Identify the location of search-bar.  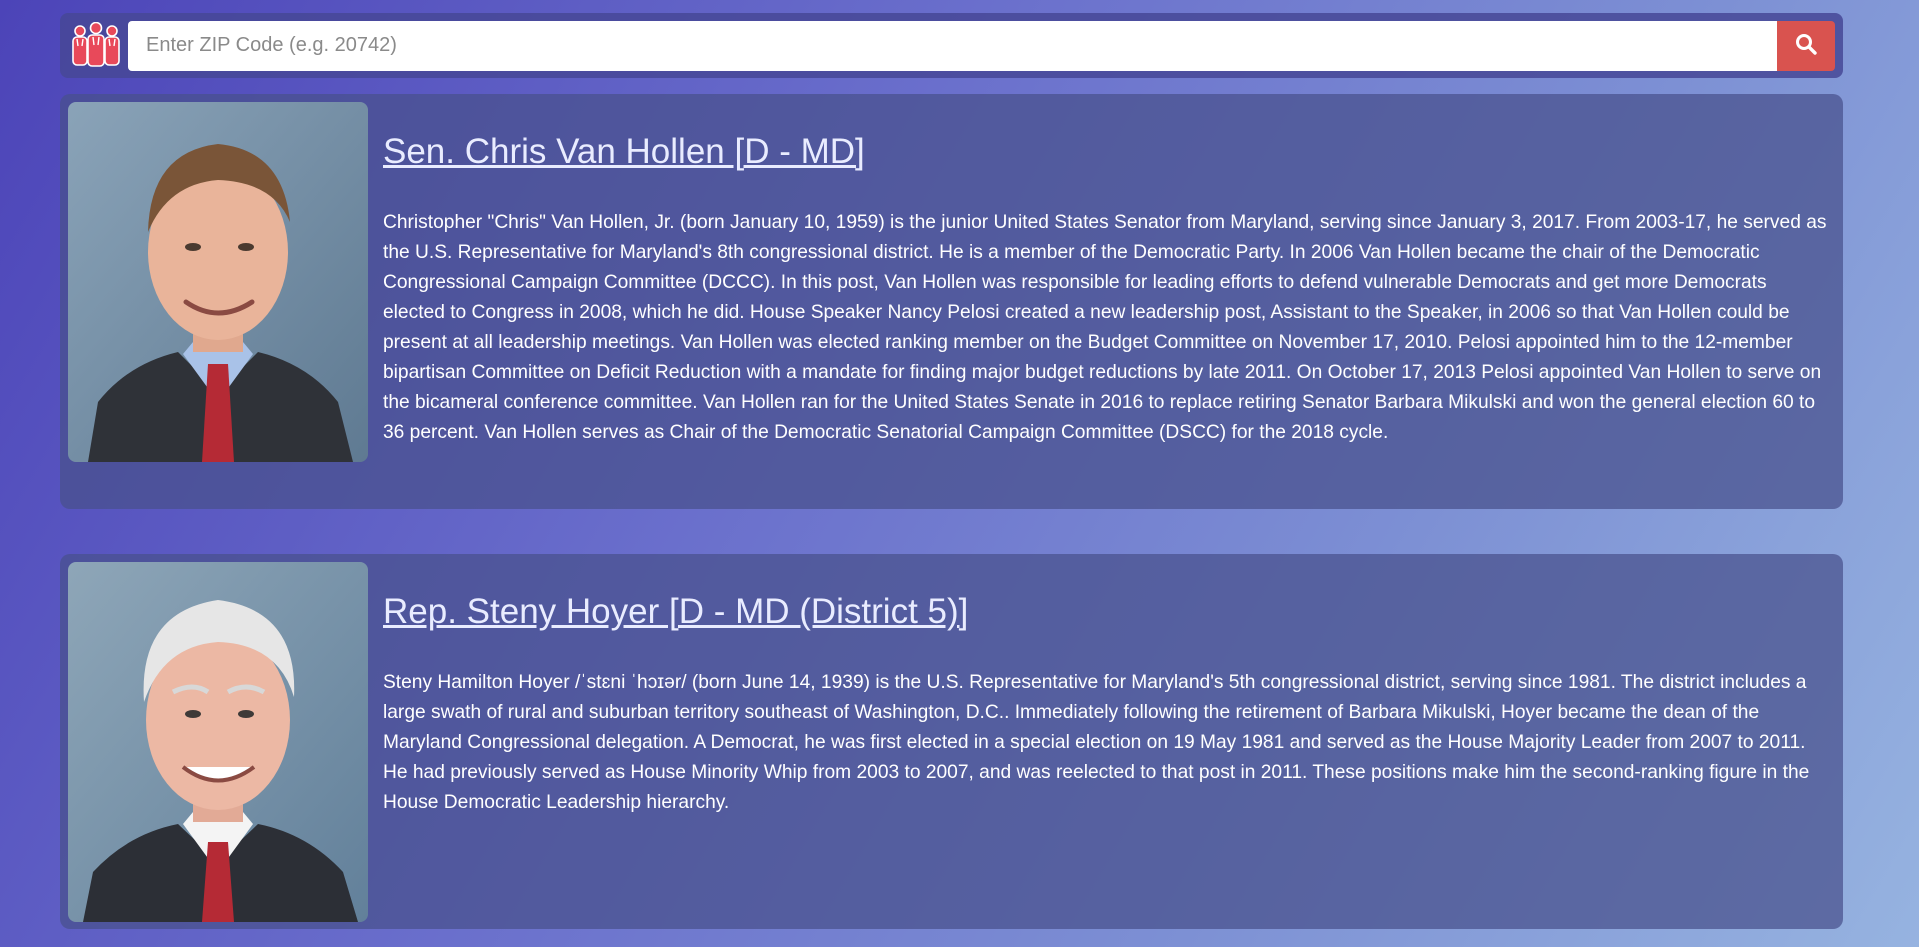
(951, 45).